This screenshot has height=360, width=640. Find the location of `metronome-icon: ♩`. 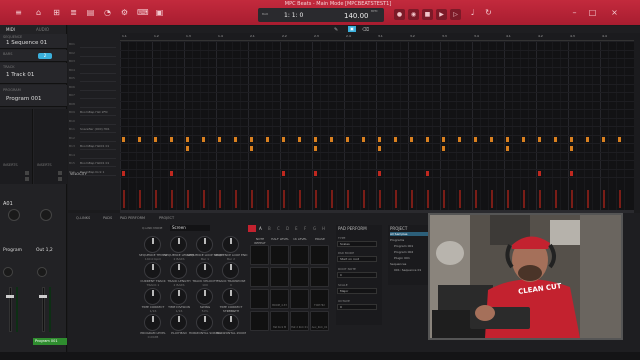

metronome-icon: ♩ is located at coordinates (472, 12).